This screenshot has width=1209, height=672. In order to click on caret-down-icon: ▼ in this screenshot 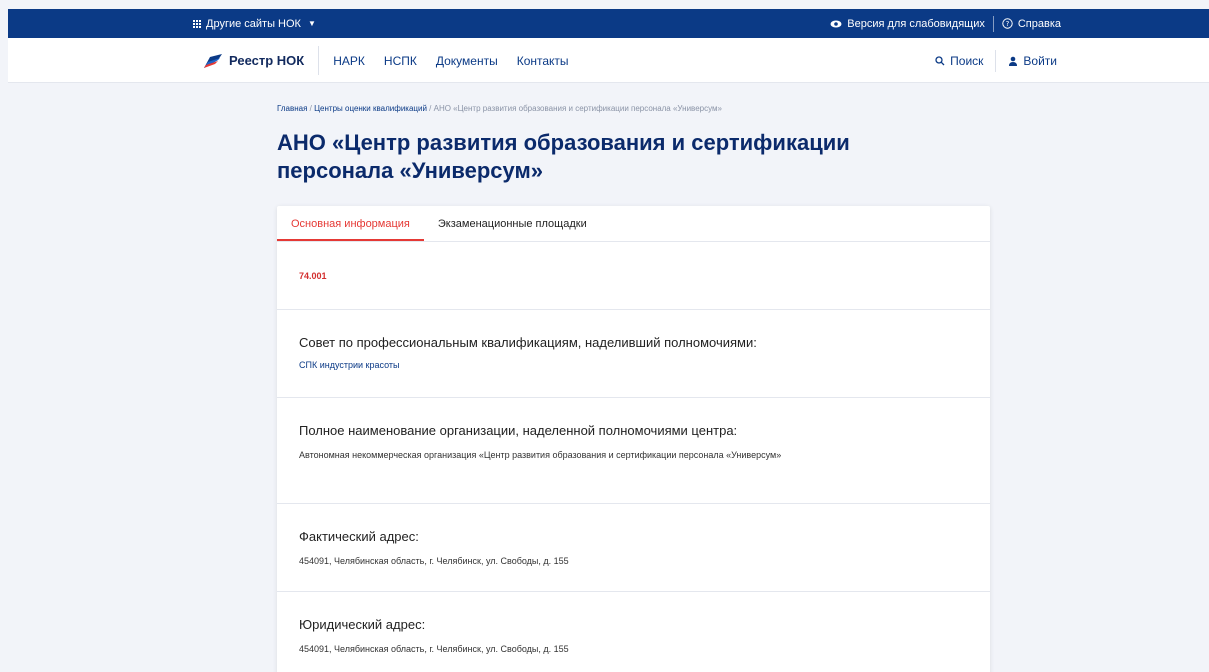, I will do `click(311, 23)`.